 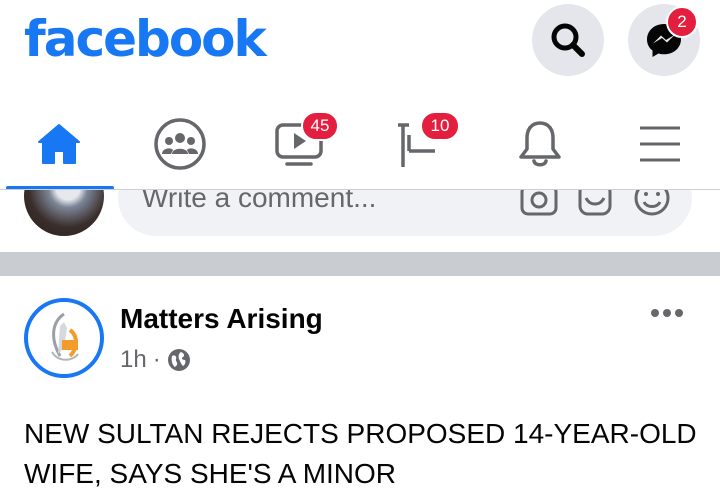 I want to click on feed-separator, so click(x=360, y=264).